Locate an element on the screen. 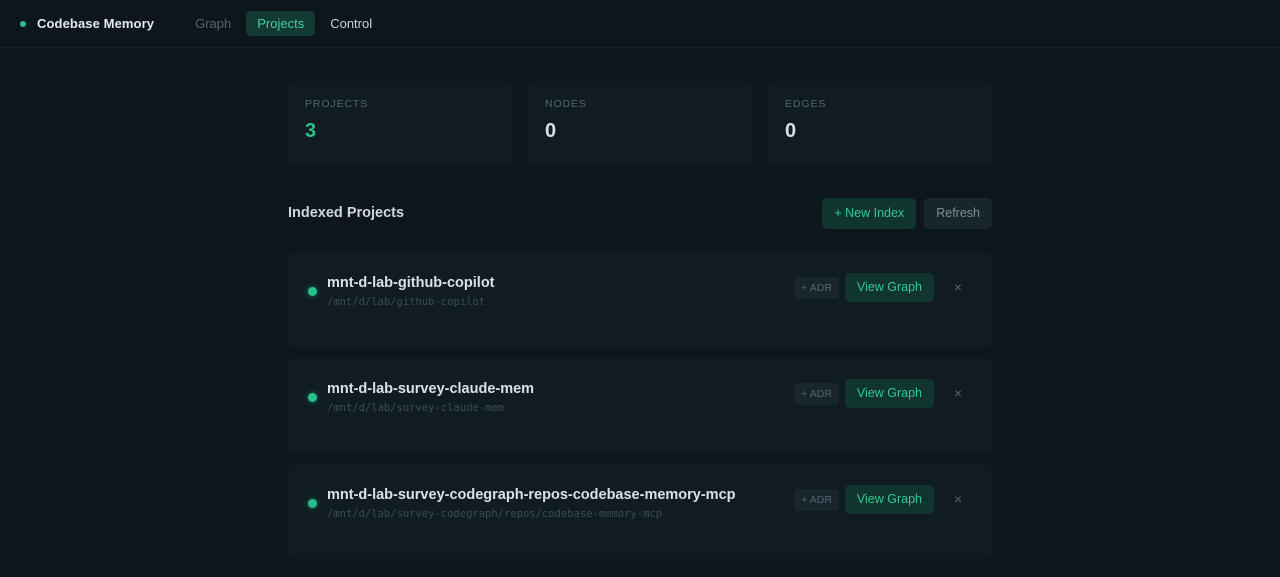 The height and width of the screenshot is (577, 1280). section-title: Indexed Projects is located at coordinates (346, 213).